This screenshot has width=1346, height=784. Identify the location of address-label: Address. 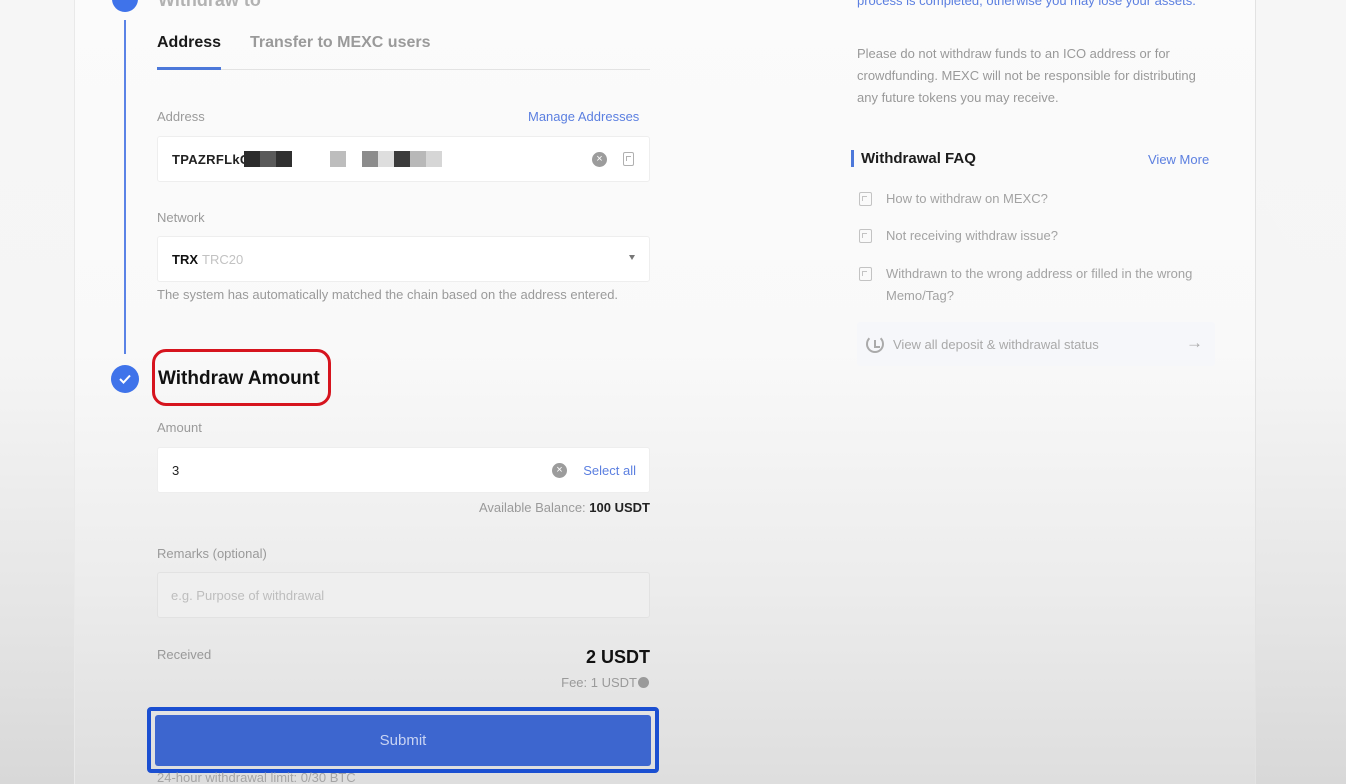
(181, 116).